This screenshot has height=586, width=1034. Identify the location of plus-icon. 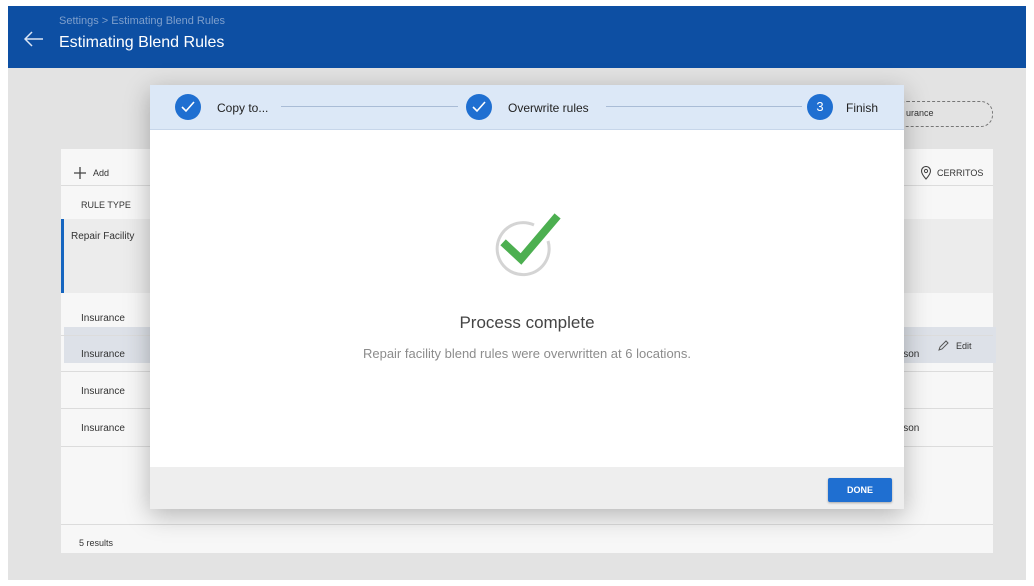
(80, 173).